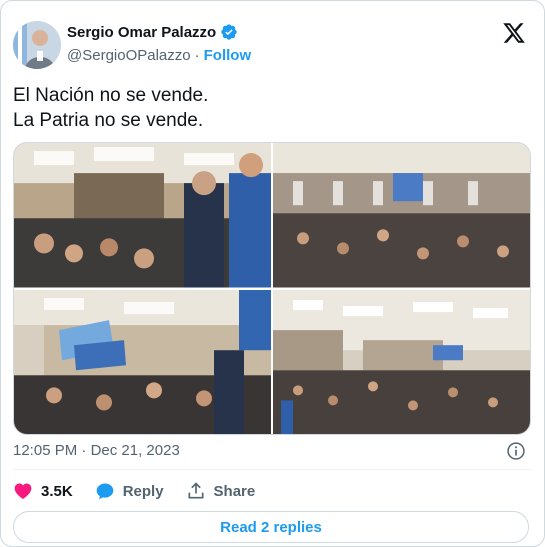 Image resolution: width=545 pixels, height=547 pixels. Describe the element at coordinates (23, 491) in the screenshot. I see `heart-icon` at that location.